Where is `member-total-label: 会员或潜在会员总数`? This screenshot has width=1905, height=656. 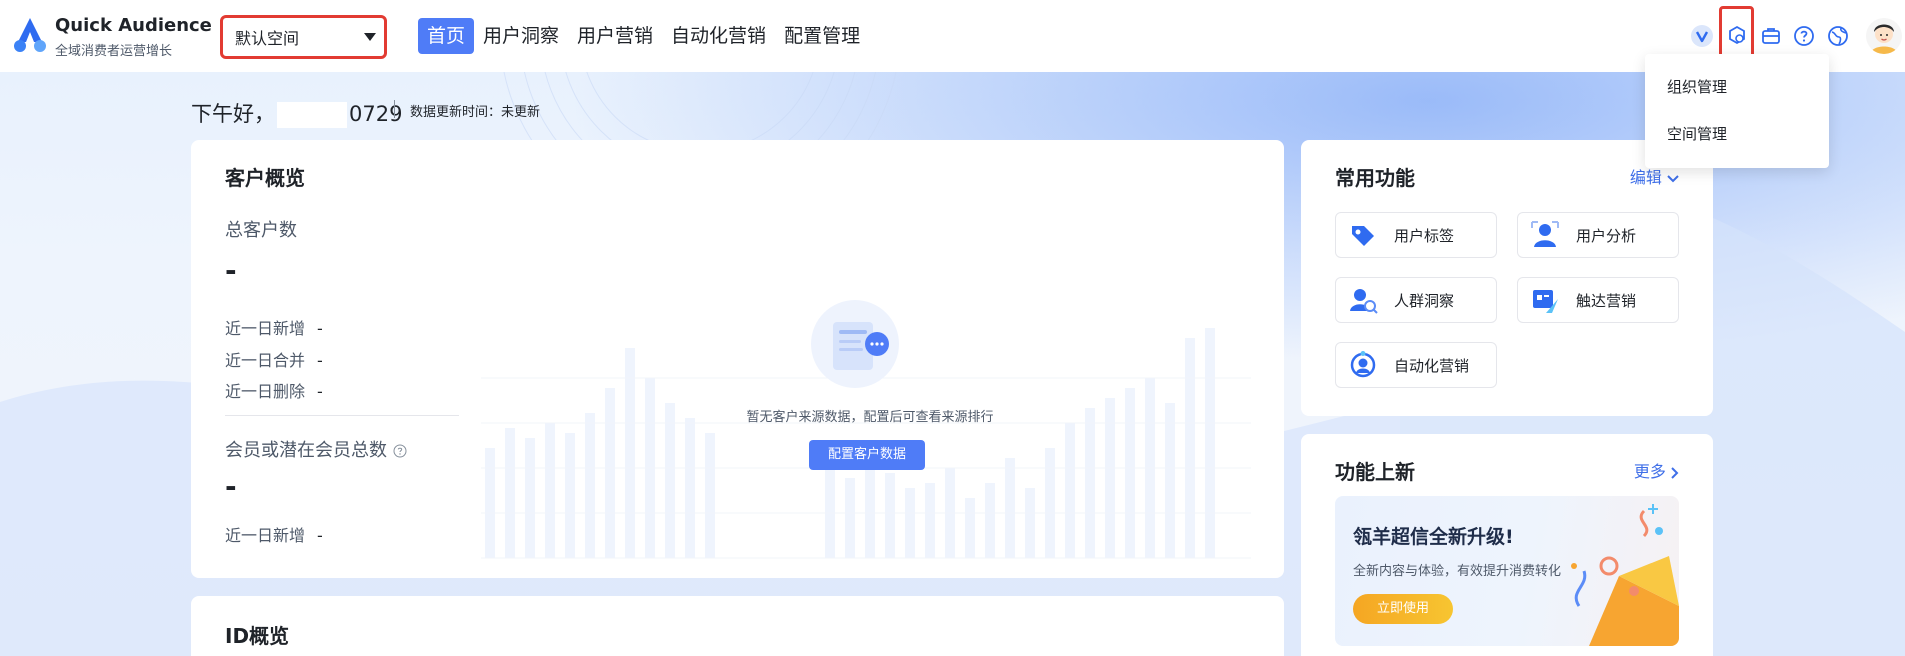 member-total-label: 会员或潜在会员总数 is located at coordinates (316, 449).